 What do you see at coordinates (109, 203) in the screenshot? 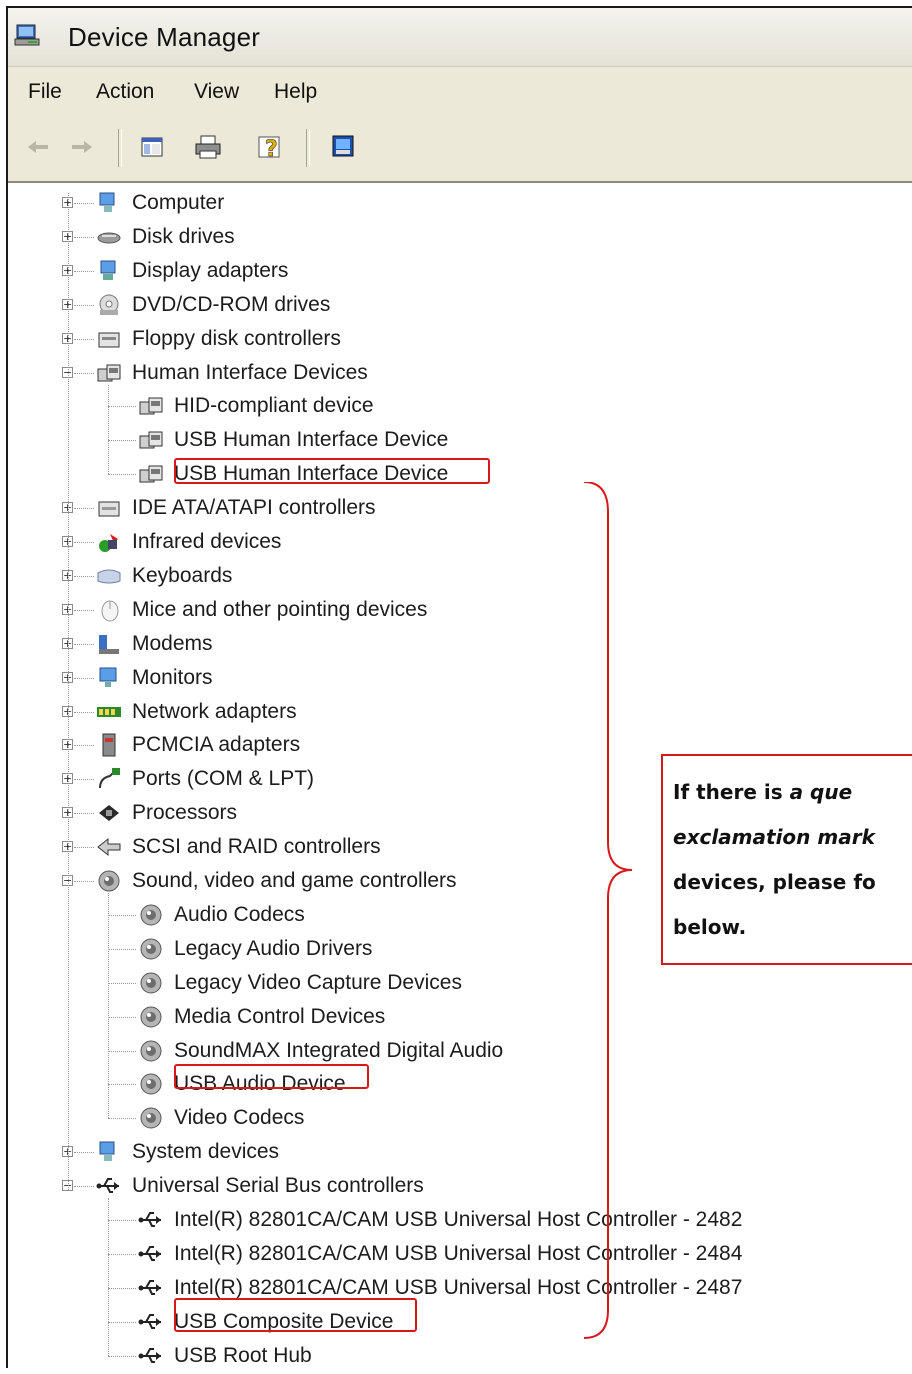
I see `computer-icon` at bounding box center [109, 203].